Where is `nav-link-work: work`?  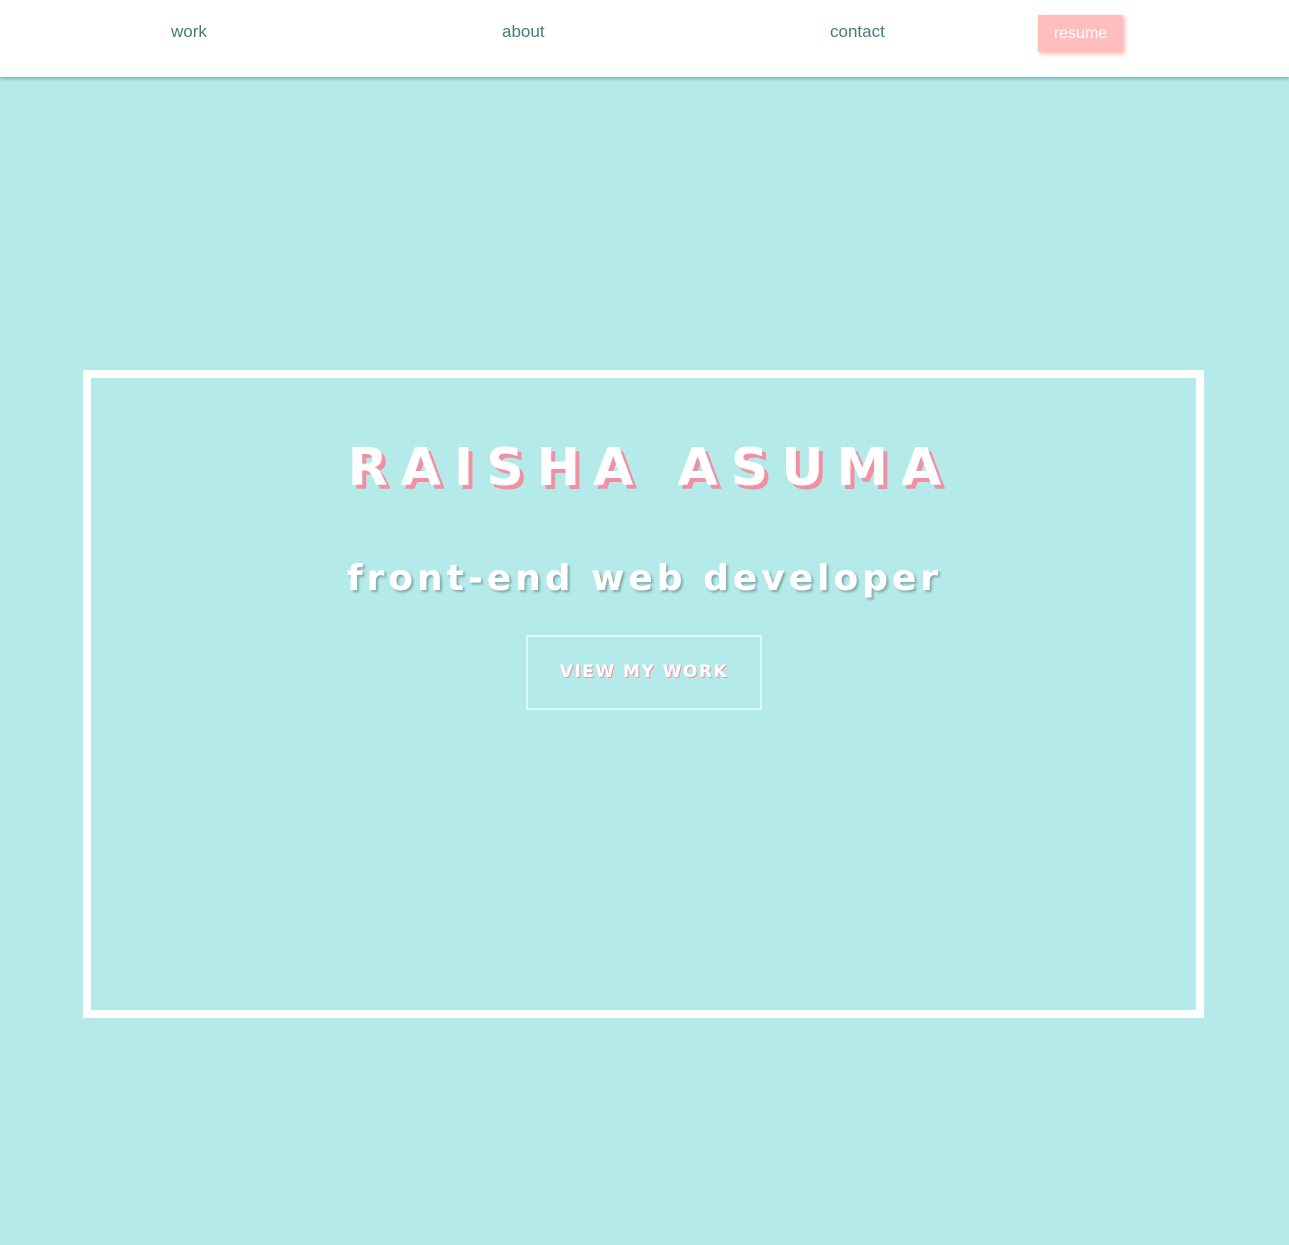
nav-link-work: work is located at coordinates (189, 32).